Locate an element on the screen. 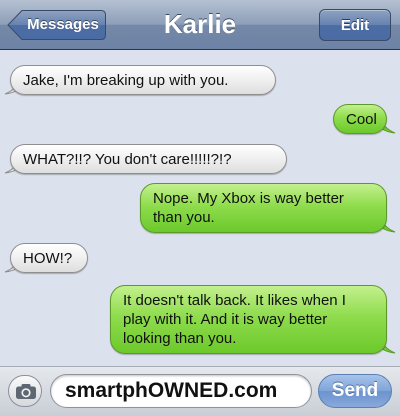 This screenshot has height=416, width=400. edit-button: Edit is located at coordinates (355, 25).